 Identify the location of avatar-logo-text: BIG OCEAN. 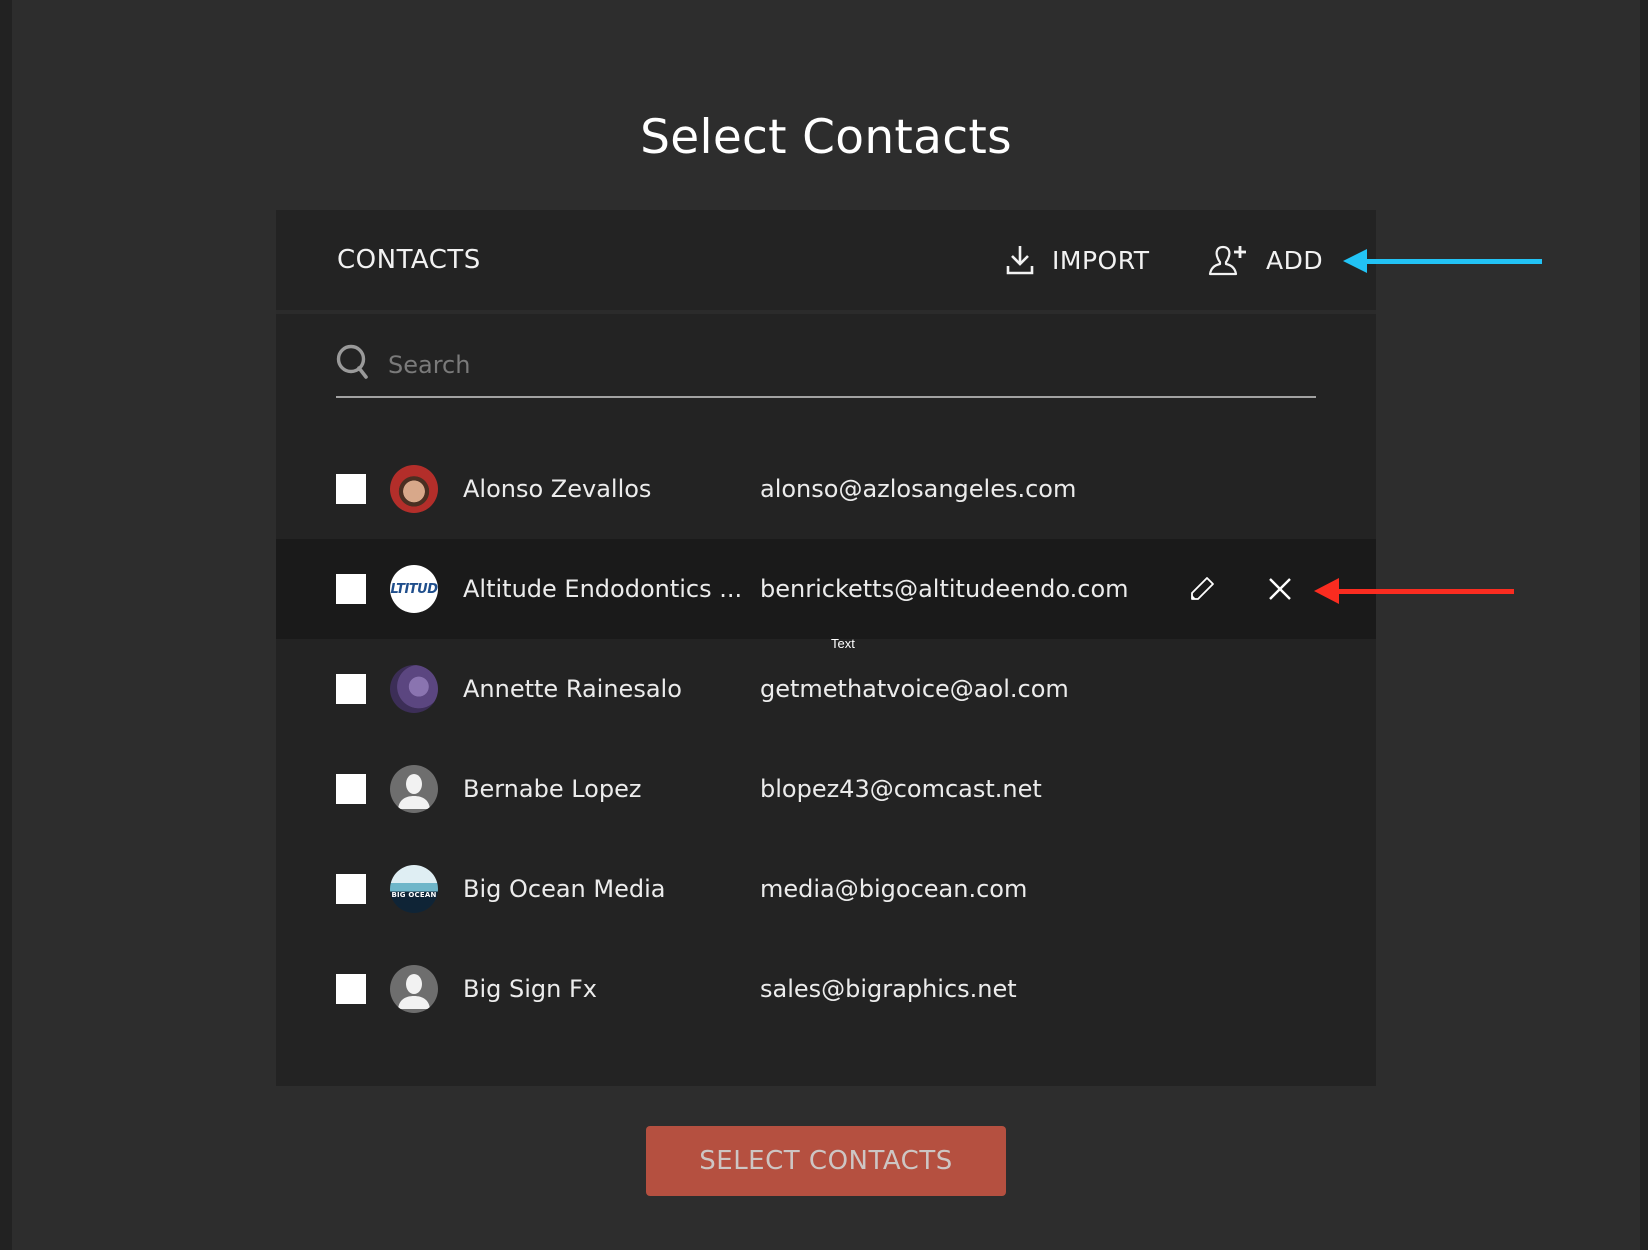
(414, 895).